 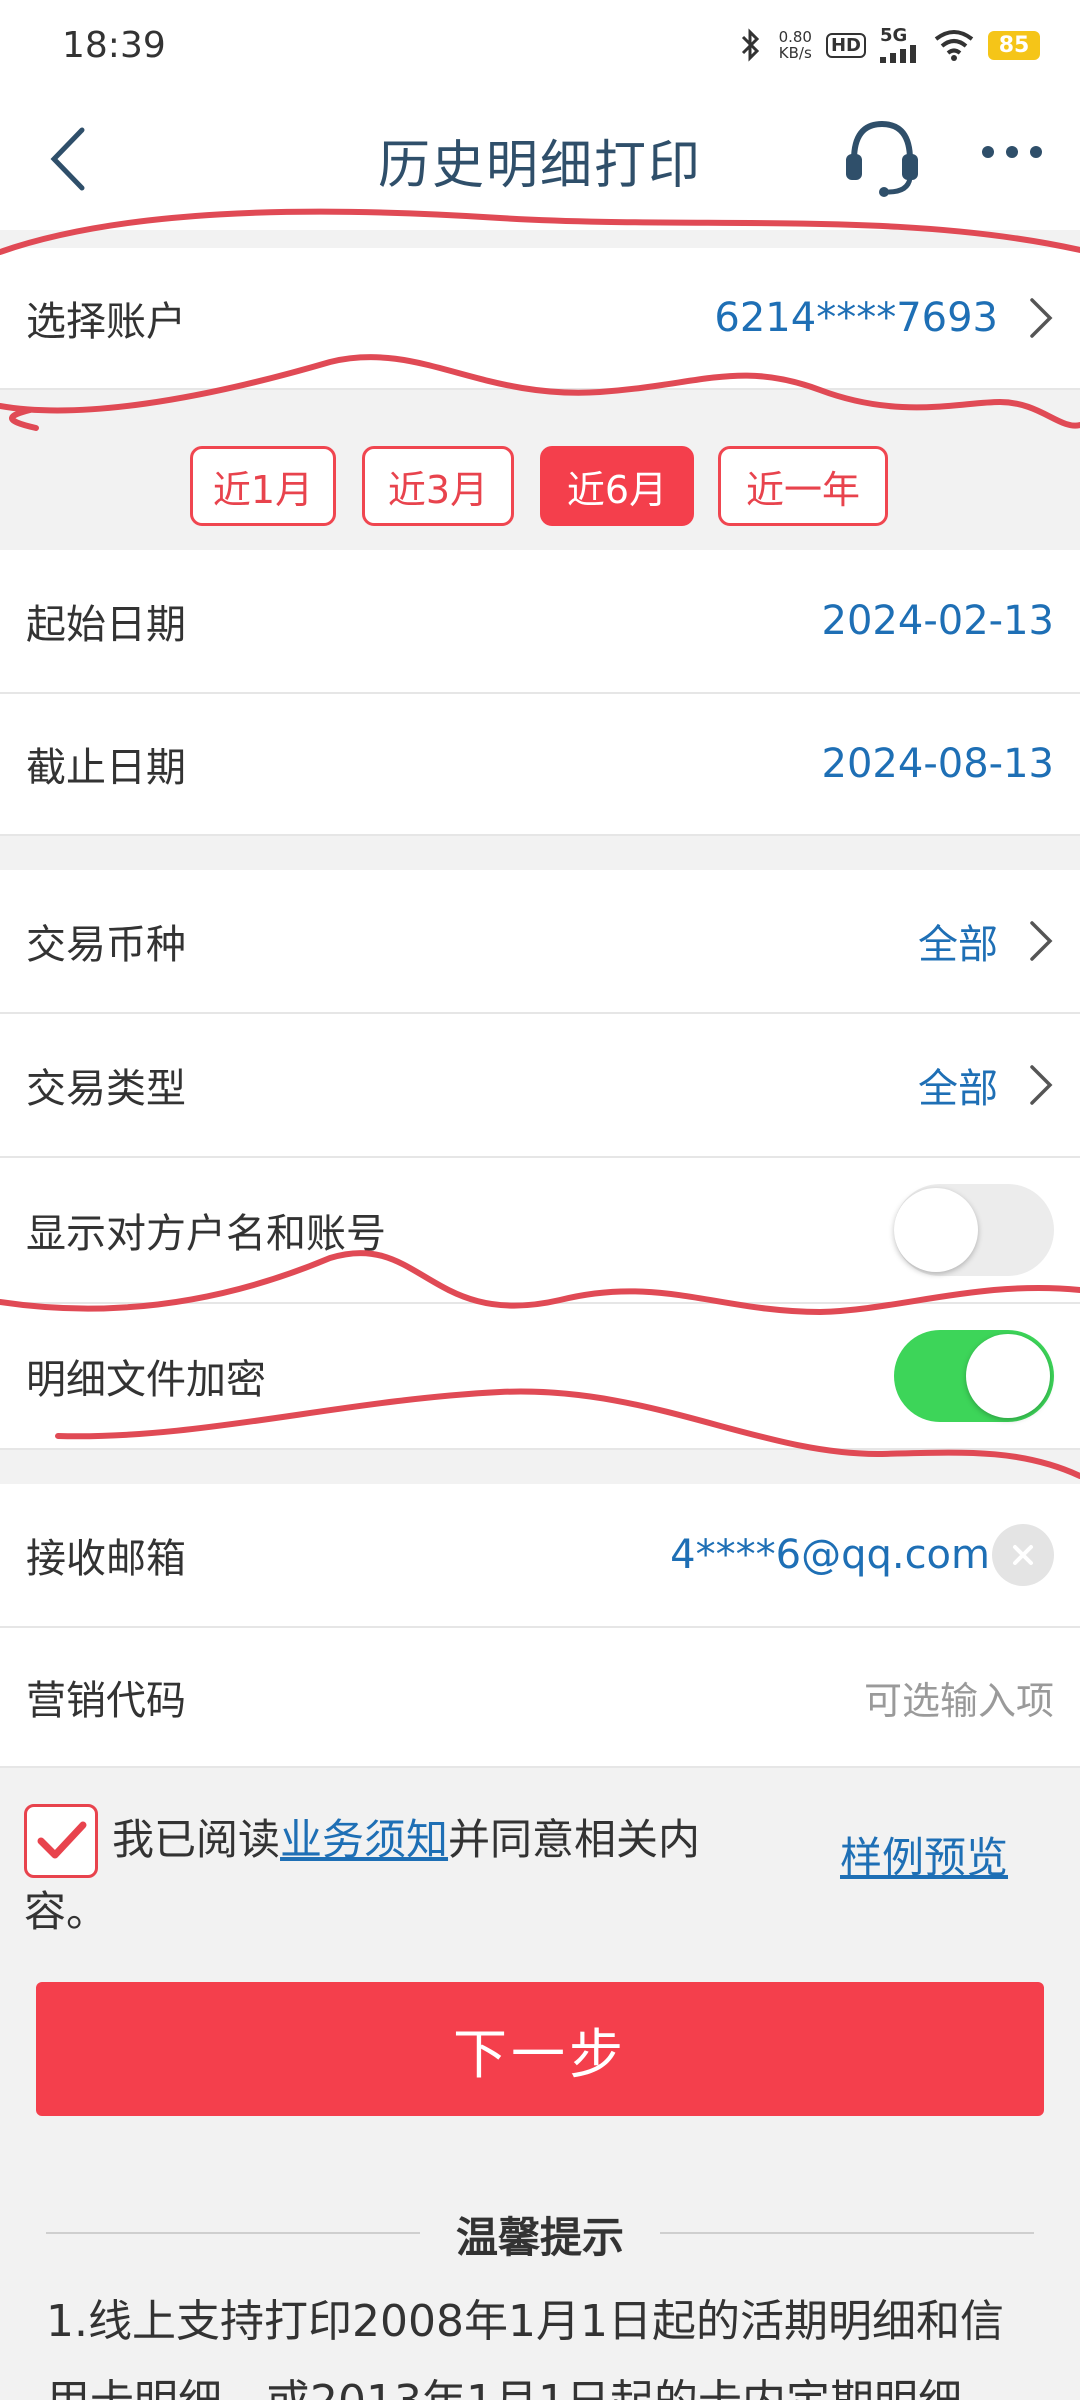 I want to click on end-date-row: 截止日期 2024-08-13, so click(x=540, y=765).